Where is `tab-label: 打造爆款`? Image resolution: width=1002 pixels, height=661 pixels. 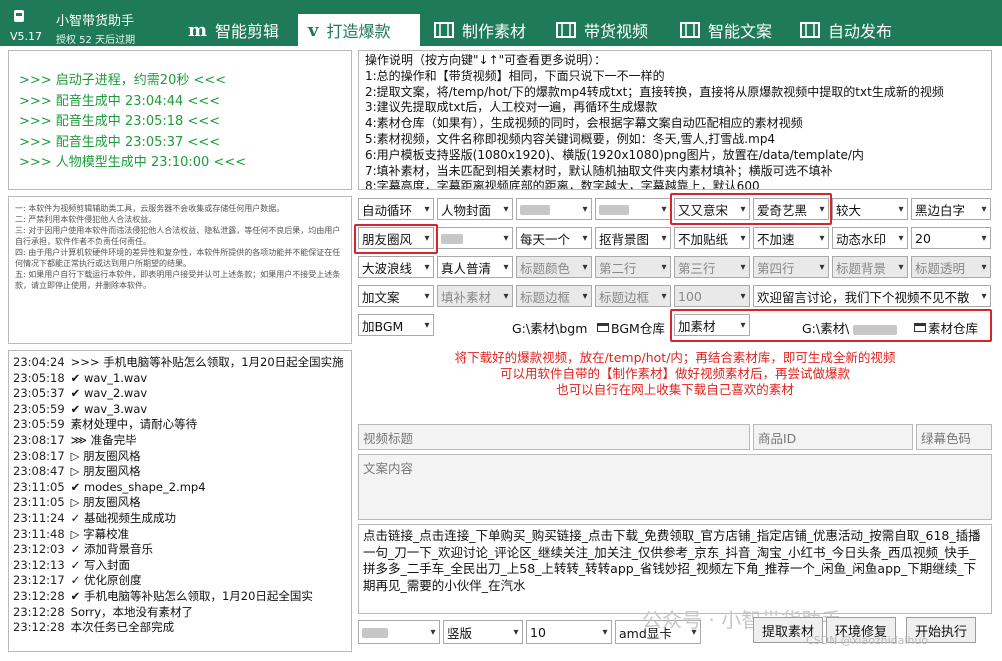
tab-label: 打造爆款 is located at coordinates (358, 31).